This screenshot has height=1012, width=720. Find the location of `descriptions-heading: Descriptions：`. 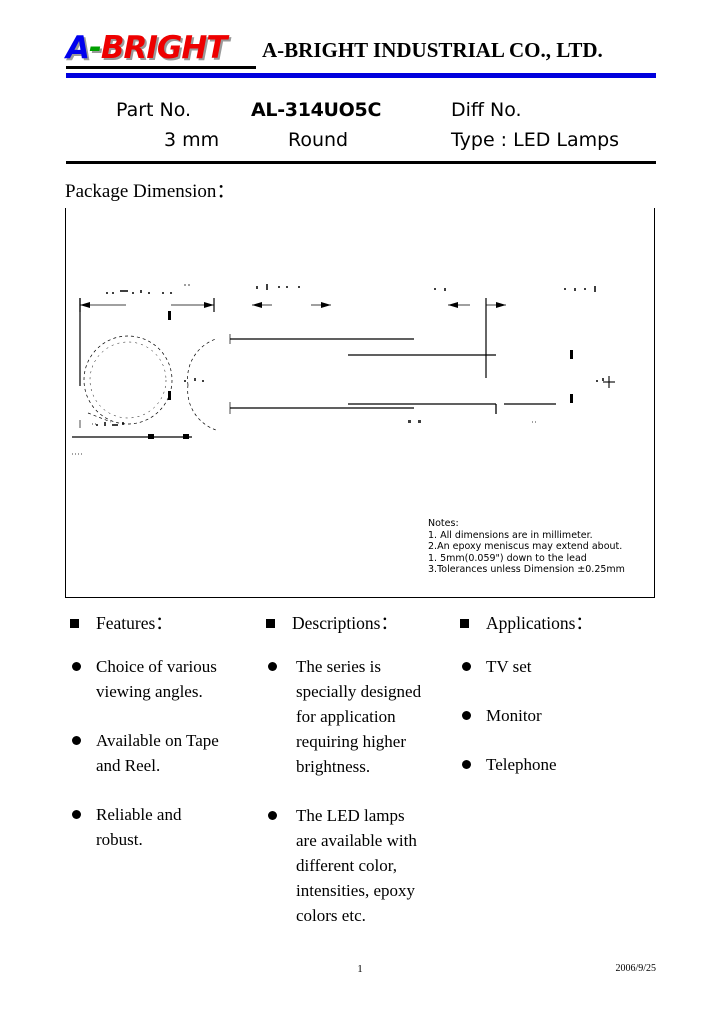

descriptions-heading: Descriptions： is located at coordinates (355, 623).